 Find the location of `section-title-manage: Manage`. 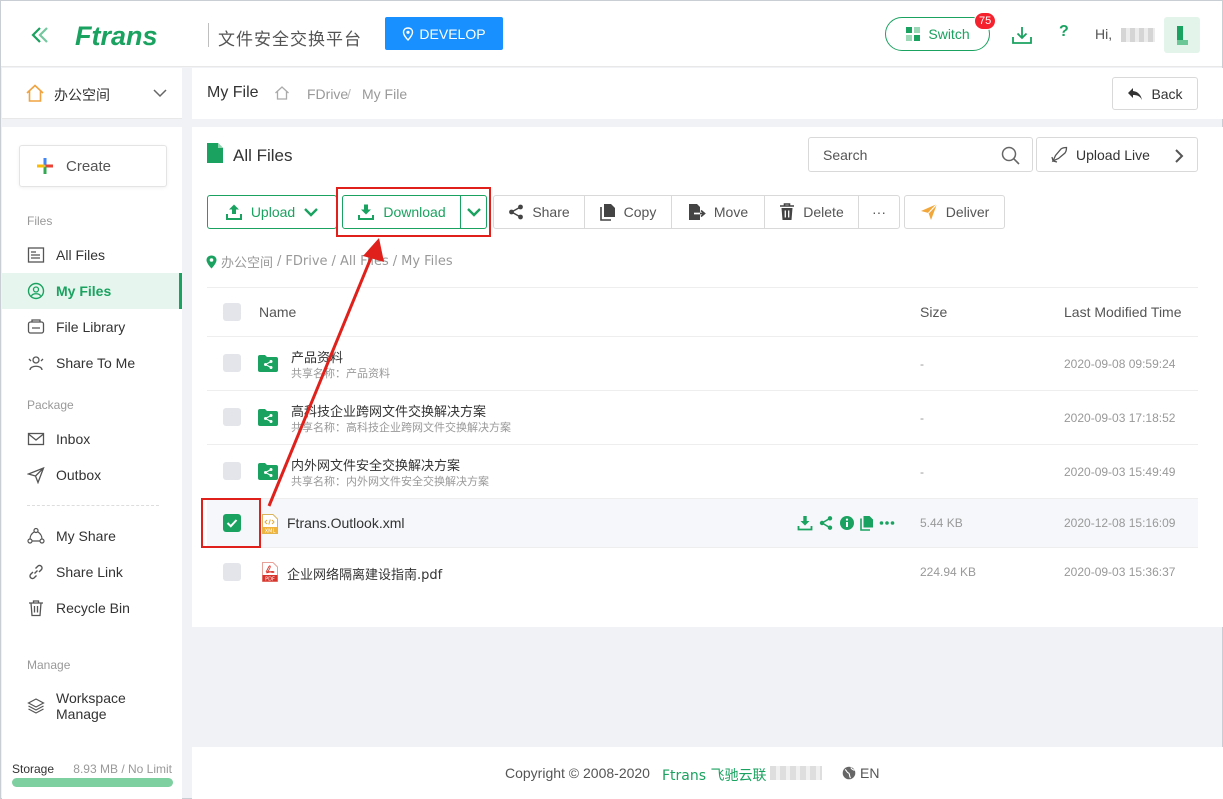

section-title-manage: Manage is located at coordinates (49, 665).